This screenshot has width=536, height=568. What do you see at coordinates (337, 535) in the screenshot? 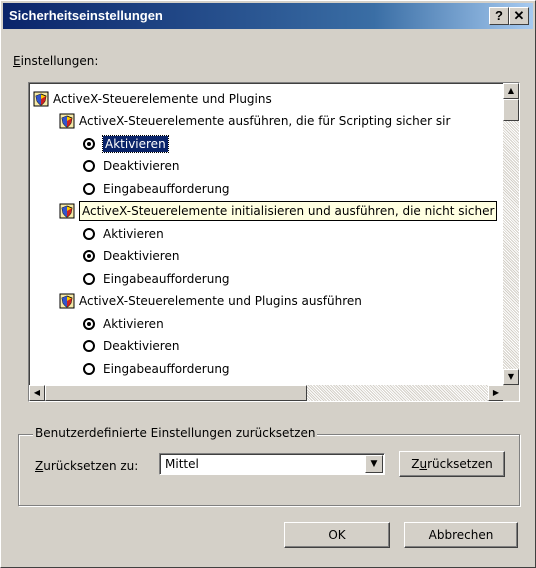
I see `ok-button: OK` at bounding box center [337, 535].